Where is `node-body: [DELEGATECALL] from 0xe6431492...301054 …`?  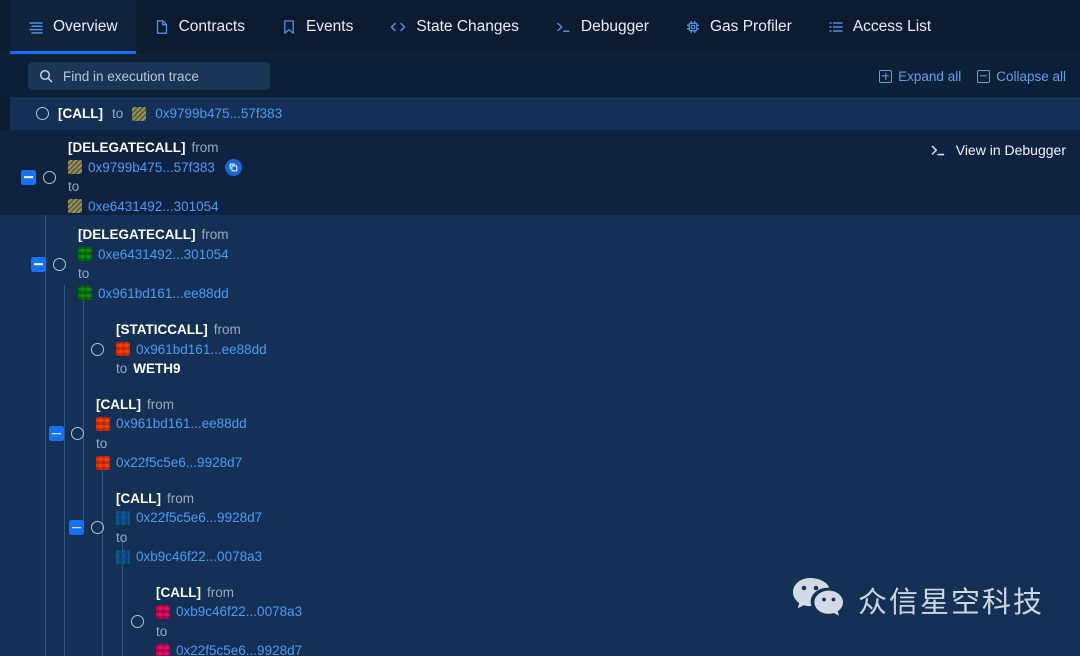 node-body: [DELEGATECALL] from 0xe6431492...301054 … is located at coordinates (147, 264).